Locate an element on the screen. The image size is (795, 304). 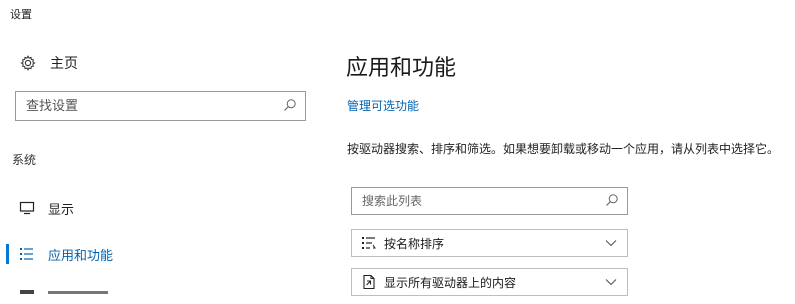
drive-filter-dropdown: 显示所有驱动器上的内容 is located at coordinates (489, 282).